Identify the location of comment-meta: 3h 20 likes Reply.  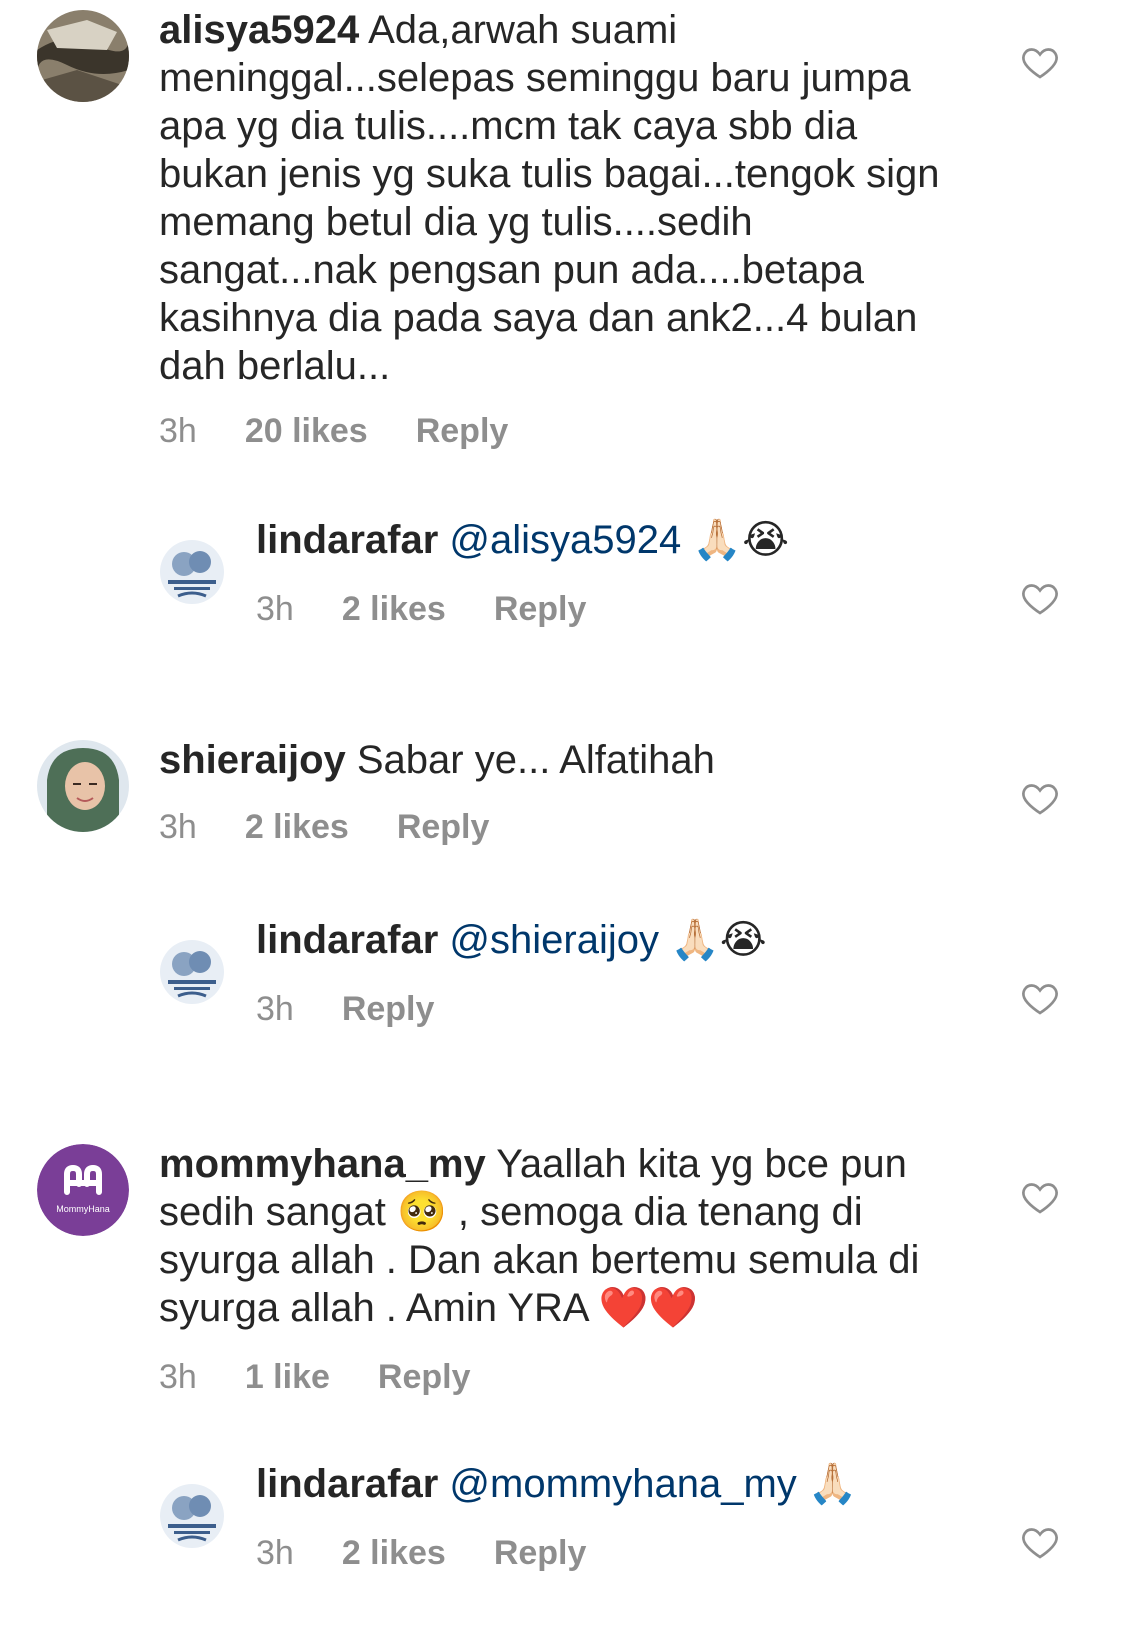
(559, 431).